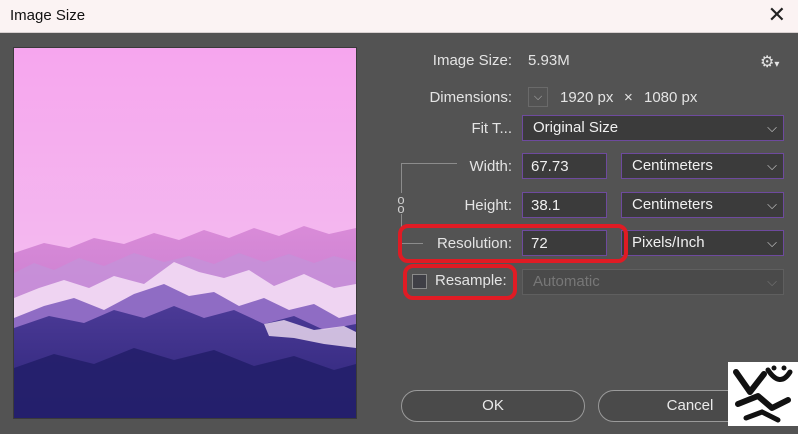 Image resolution: width=798 pixels, height=434 pixels. What do you see at coordinates (653, 128) in the screenshot?
I see `fit-to-select: Original Size ⌵` at bounding box center [653, 128].